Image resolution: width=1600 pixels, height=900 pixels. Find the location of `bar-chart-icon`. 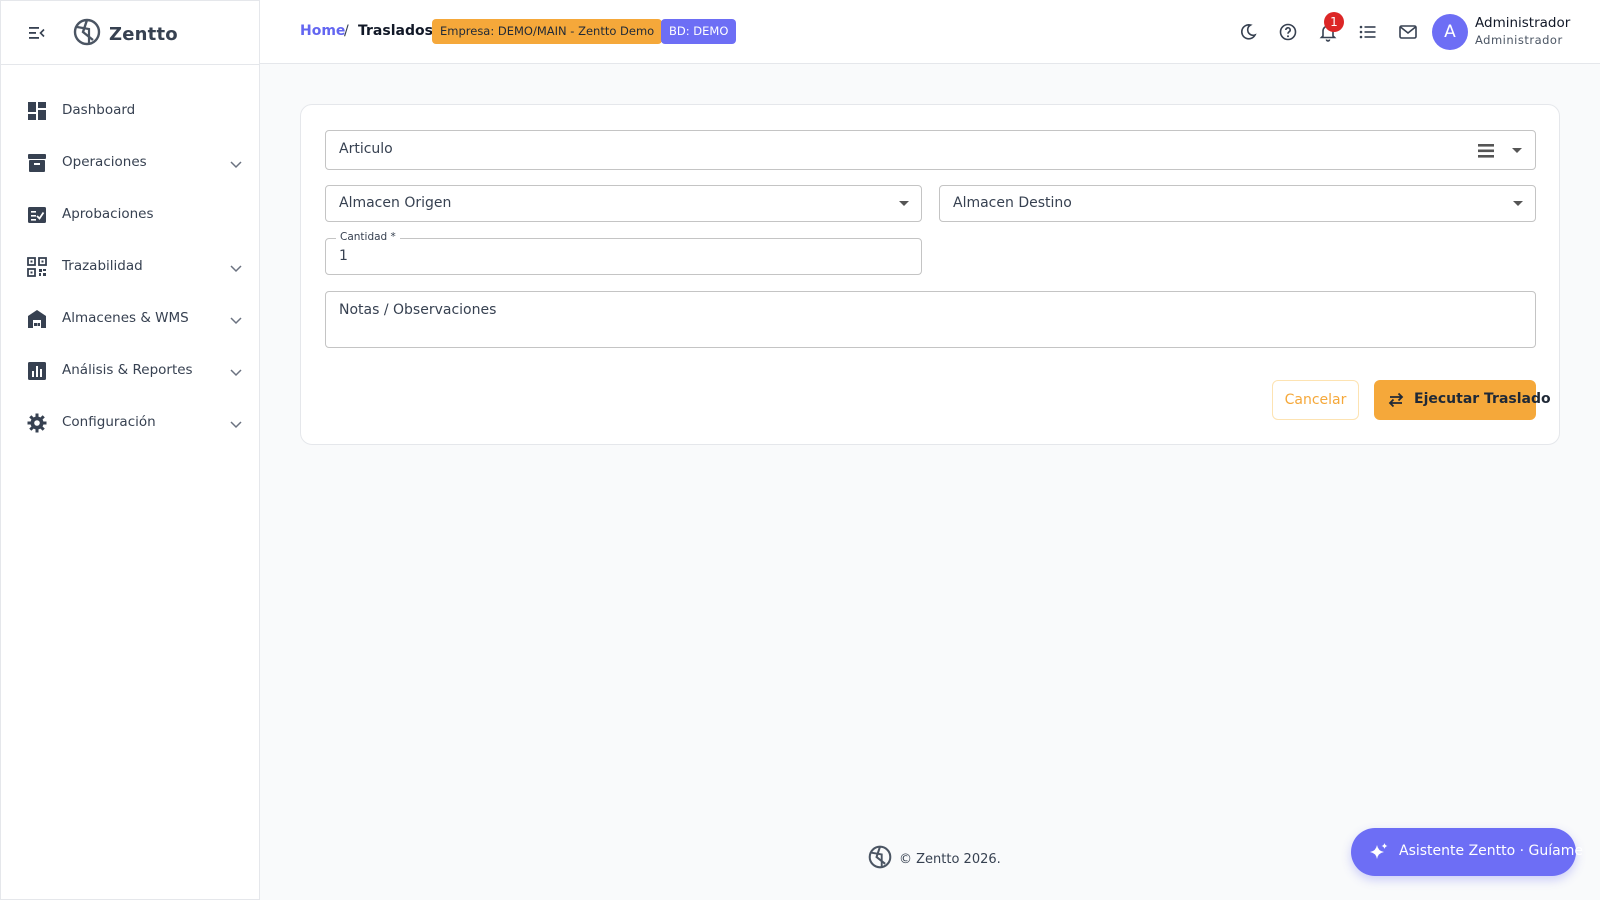

bar-chart-icon is located at coordinates (37, 371).